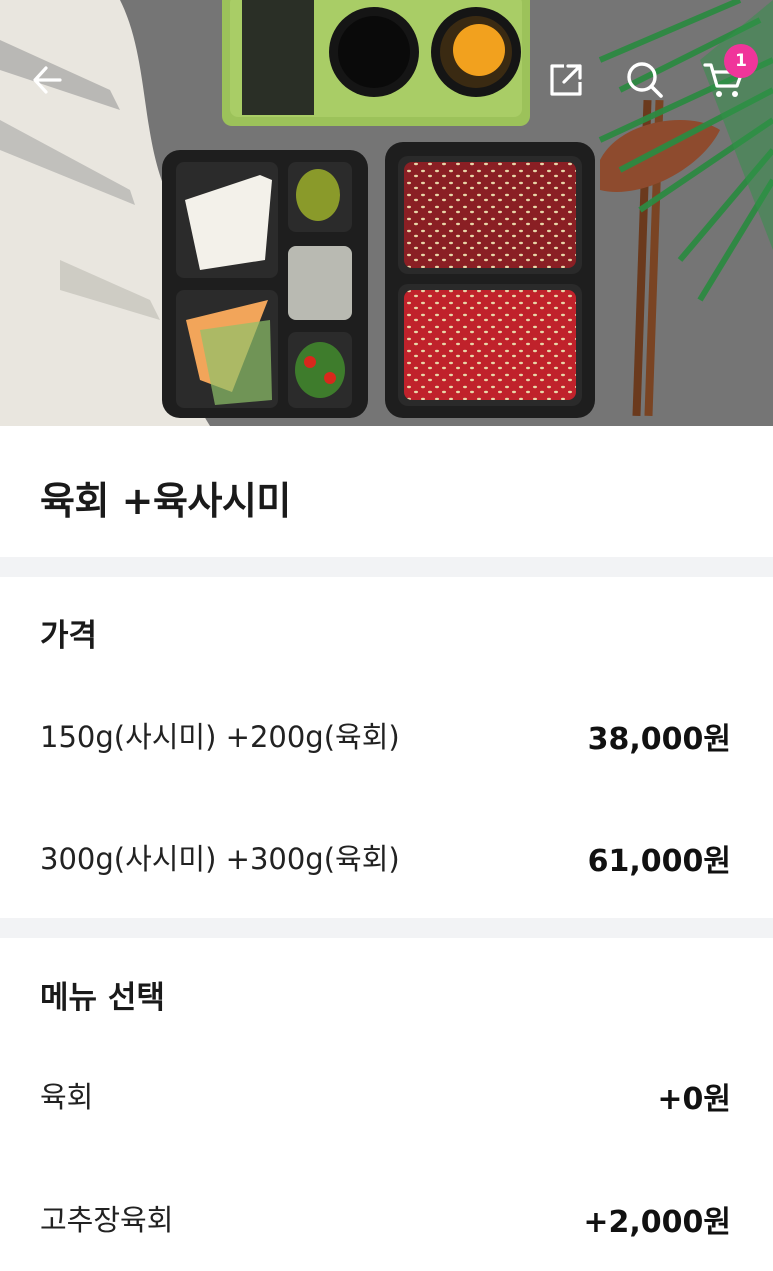 Image resolution: width=773 pixels, height=1271 pixels. Describe the element at coordinates (165, 501) in the screenshot. I see `product-title: 육회 +육사시미` at that location.